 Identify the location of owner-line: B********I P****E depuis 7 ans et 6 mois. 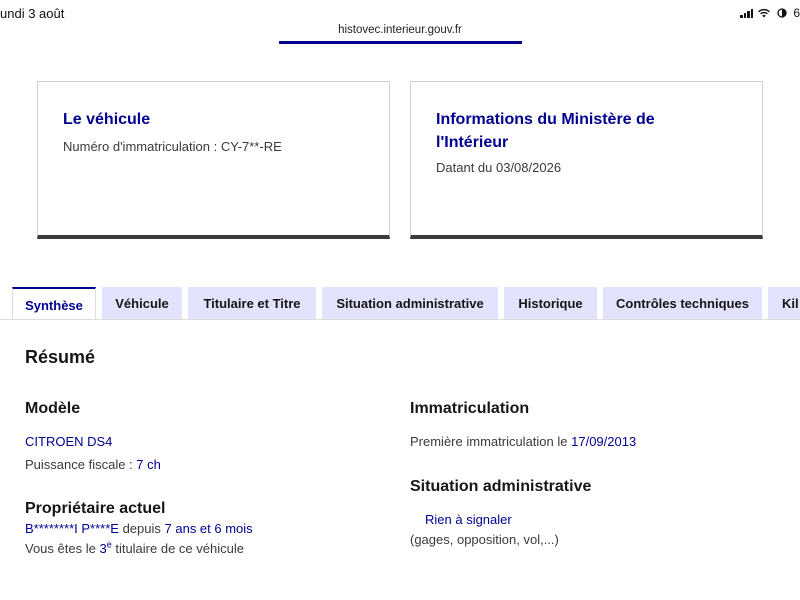
(139, 528).